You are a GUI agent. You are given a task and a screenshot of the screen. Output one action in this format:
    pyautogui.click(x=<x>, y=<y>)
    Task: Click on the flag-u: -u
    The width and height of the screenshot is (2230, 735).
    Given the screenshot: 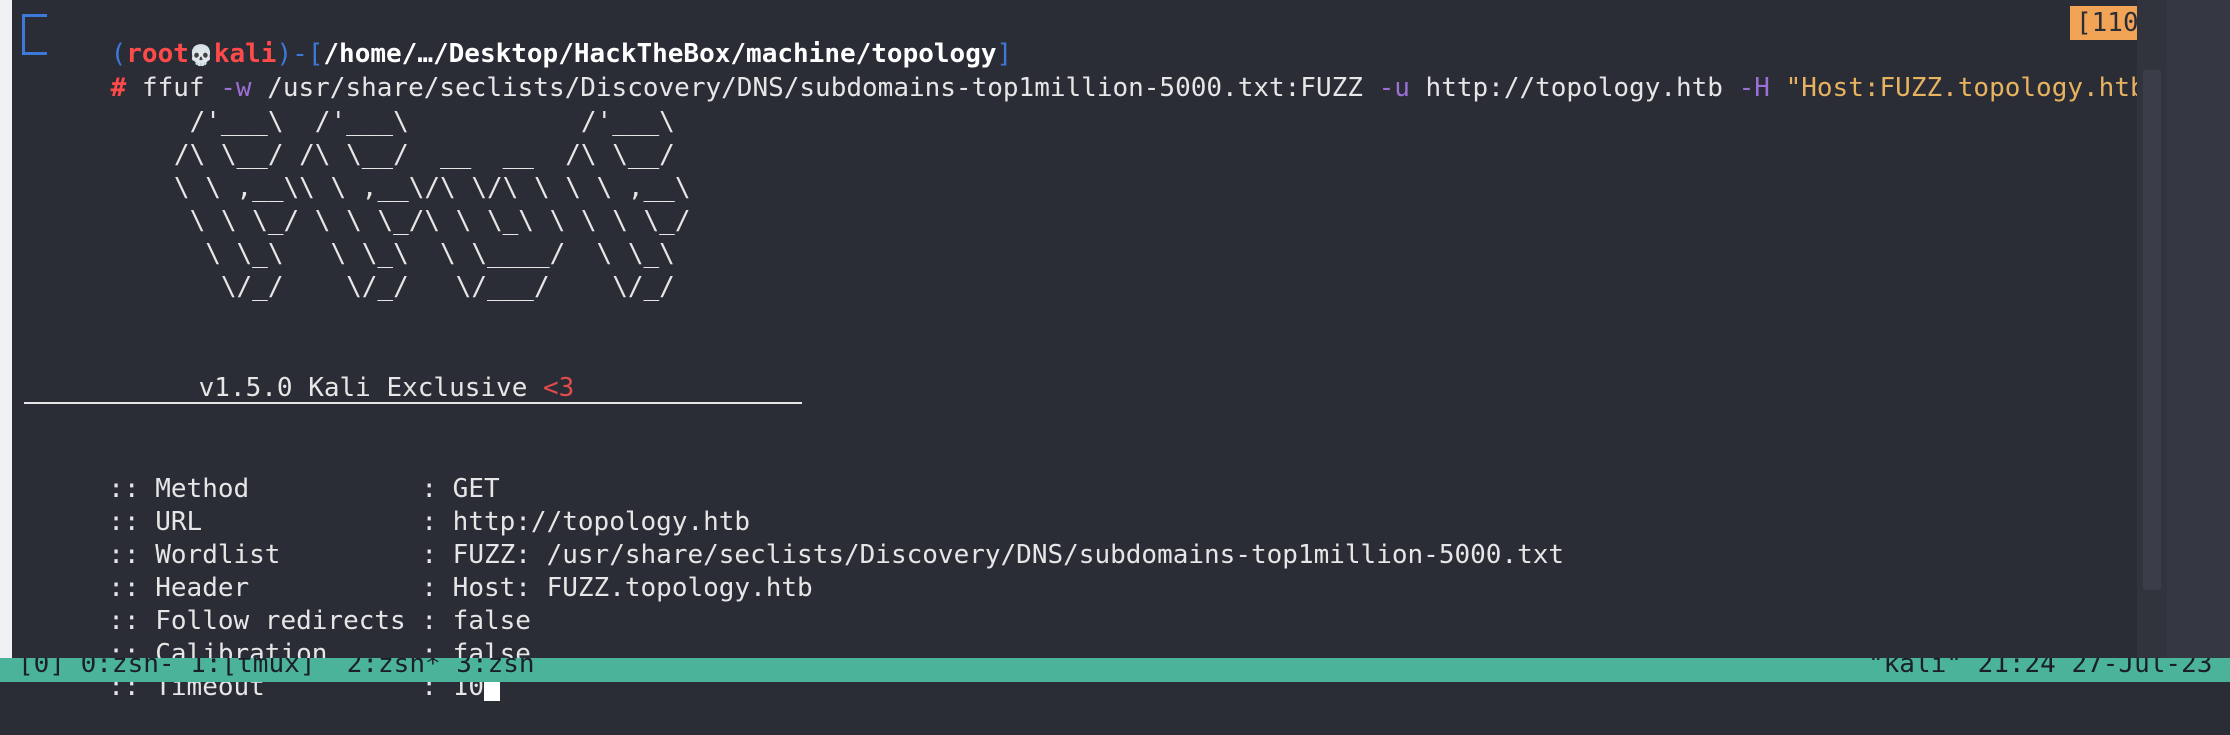 What is the action you would take?
    pyautogui.click(x=1394, y=88)
    